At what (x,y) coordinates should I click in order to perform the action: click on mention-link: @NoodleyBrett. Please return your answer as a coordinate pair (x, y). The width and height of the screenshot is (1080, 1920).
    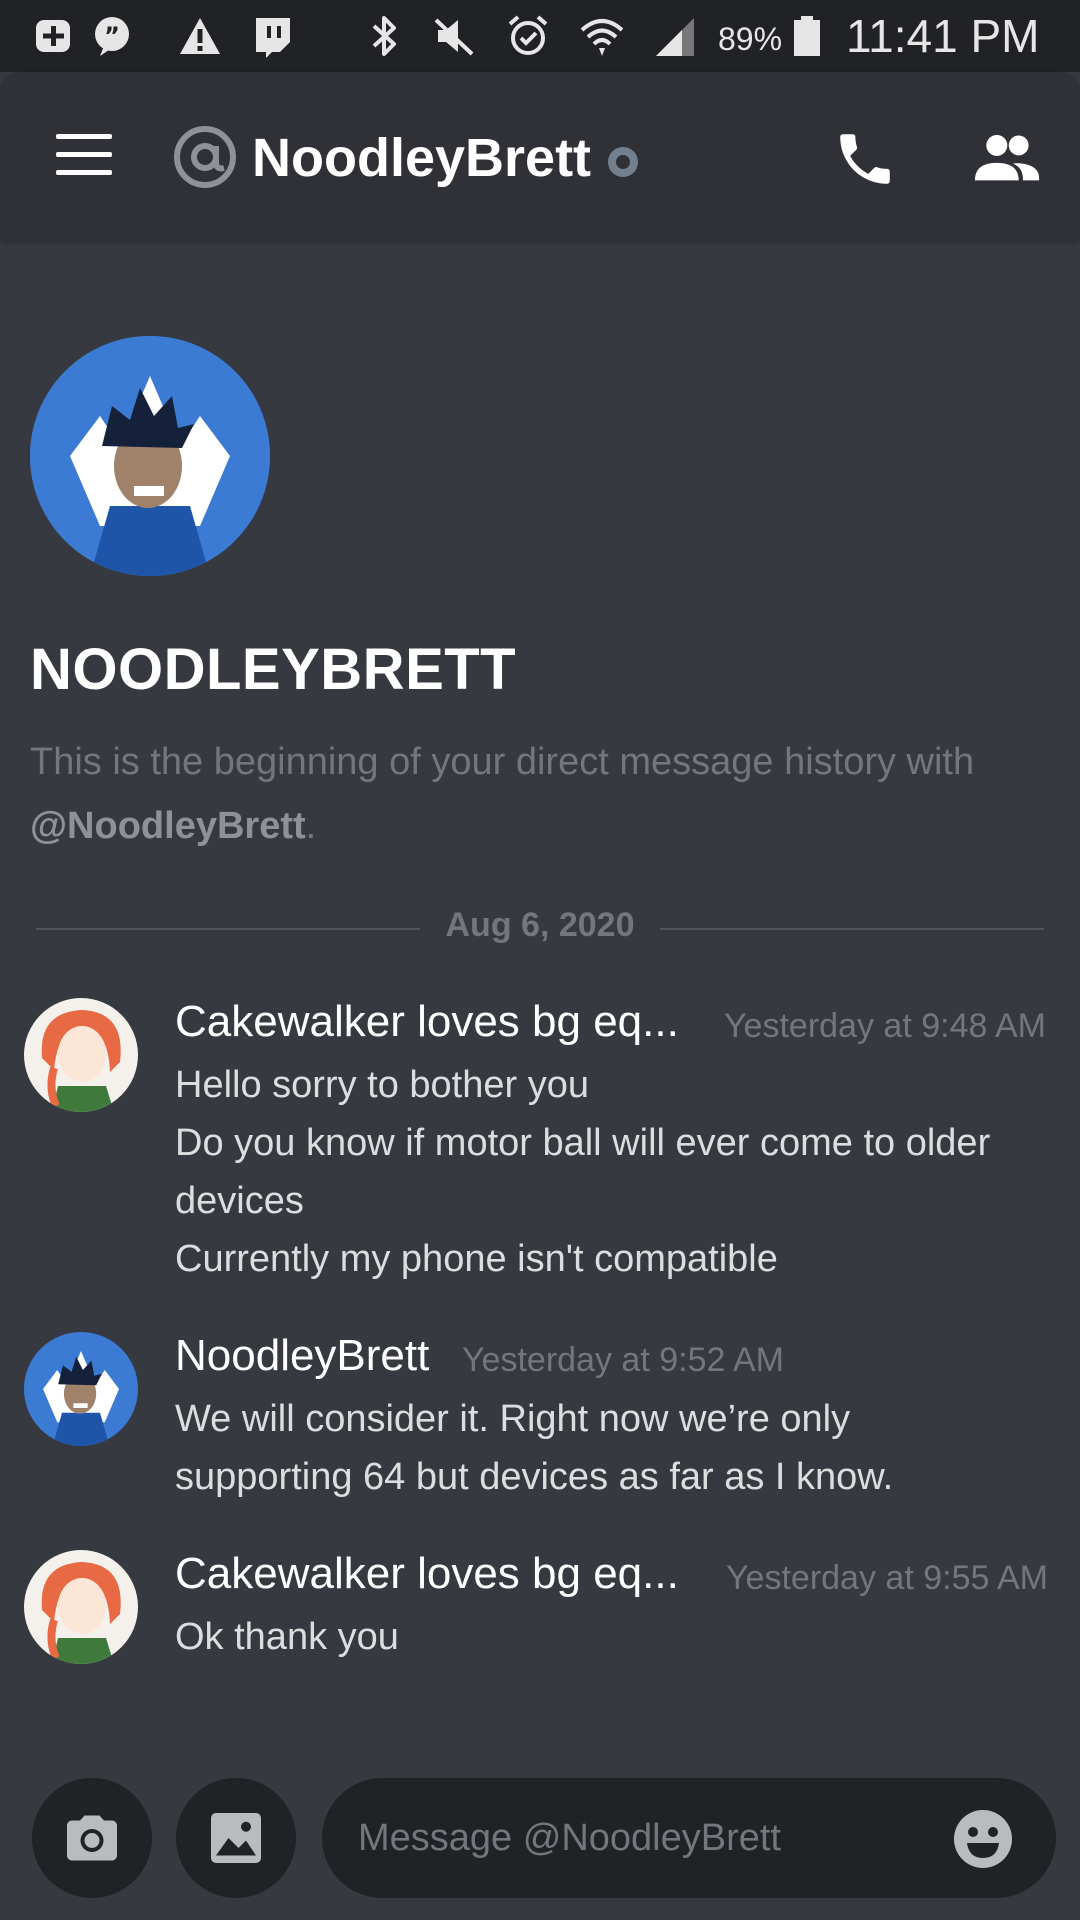
    Looking at the image, I should click on (168, 826).